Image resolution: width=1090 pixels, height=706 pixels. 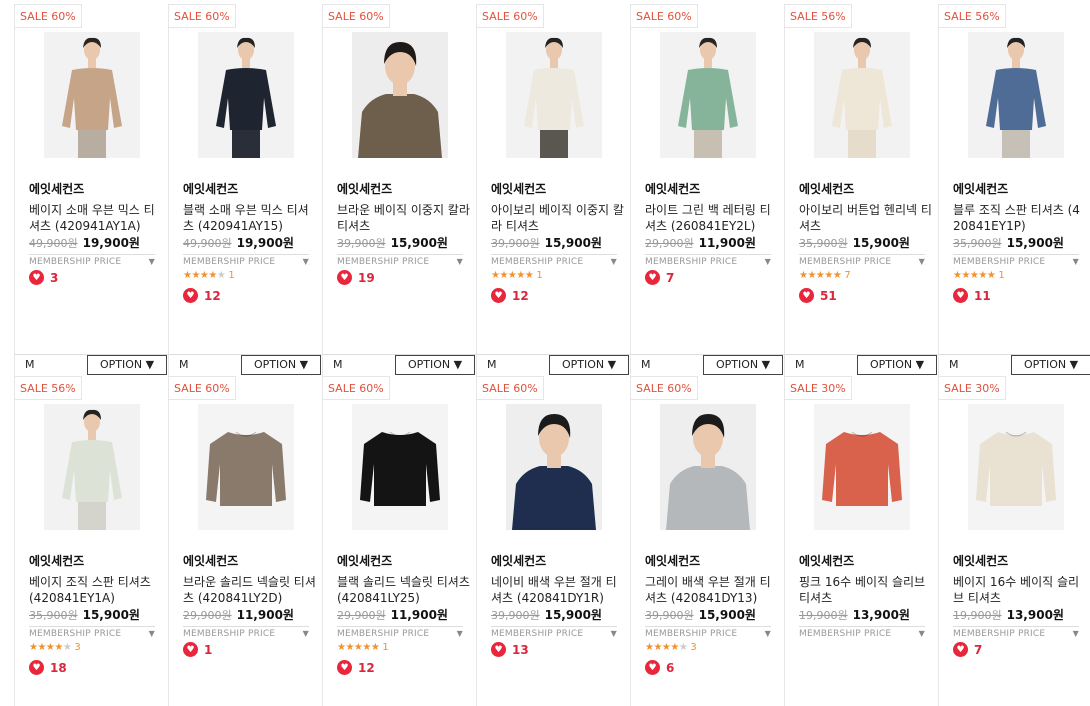 What do you see at coordinates (48, 388) in the screenshot?
I see `sale-badge: SALE 56%` at bounding box center [48, 388].